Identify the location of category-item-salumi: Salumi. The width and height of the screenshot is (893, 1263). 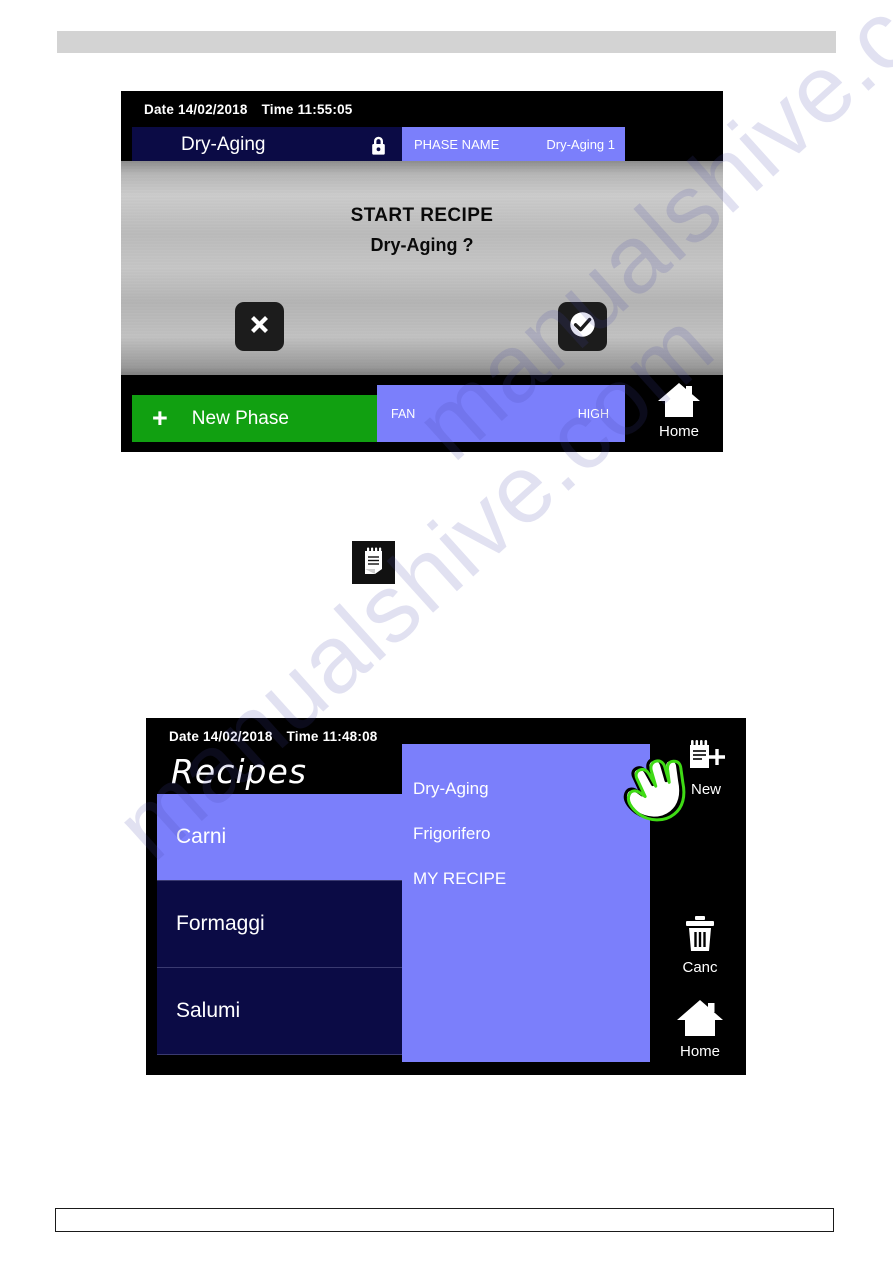
(281, 1011).